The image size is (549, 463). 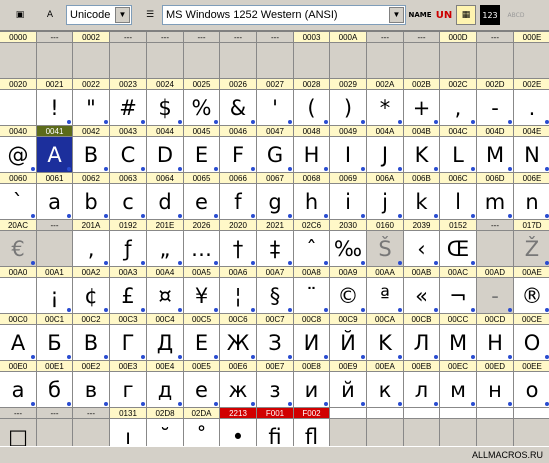 What do you see at coordinates (490, 15) in the screenshot?
I see `codes-button: 123` at bounding box center [490, 15].